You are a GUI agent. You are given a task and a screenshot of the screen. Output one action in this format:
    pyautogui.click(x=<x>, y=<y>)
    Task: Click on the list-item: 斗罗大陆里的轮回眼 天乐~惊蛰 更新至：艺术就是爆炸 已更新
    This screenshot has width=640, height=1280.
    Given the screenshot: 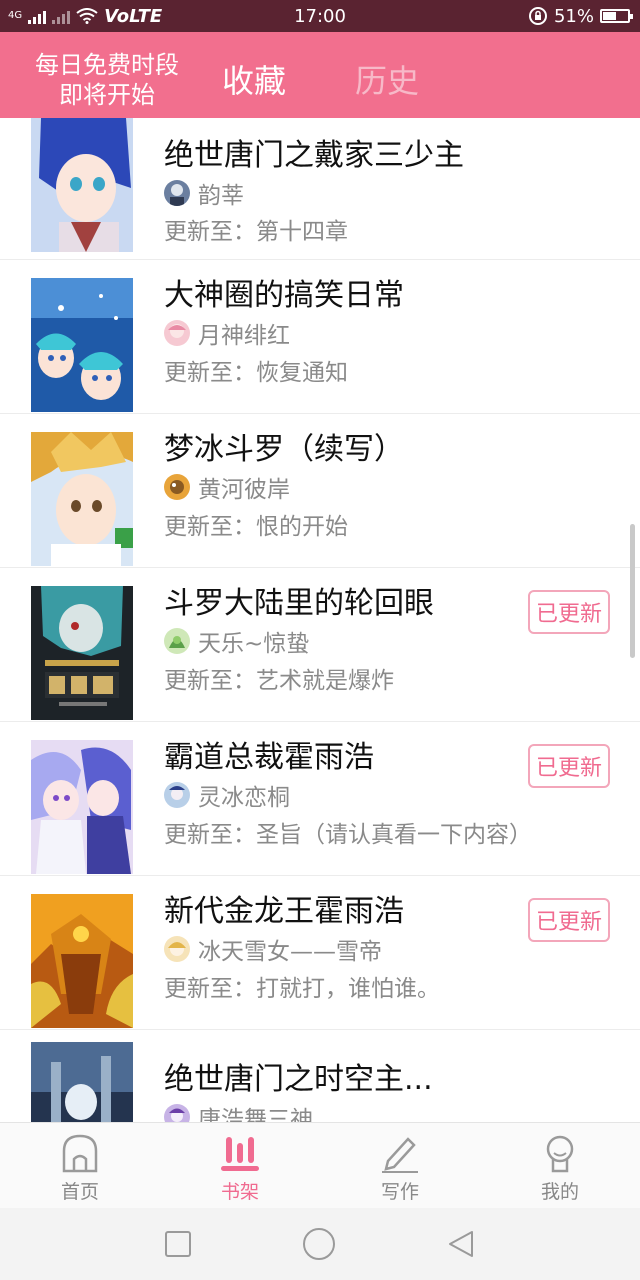 What is the action you would take?
    pyautogui.click(x=320, y=645)
    